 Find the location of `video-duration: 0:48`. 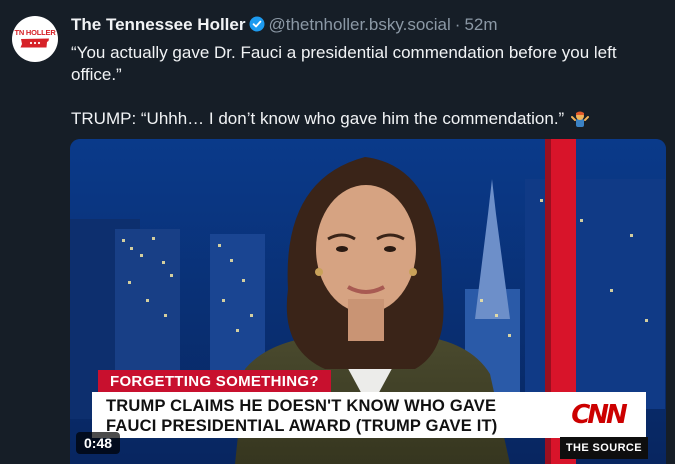

video-duration: 0:48 is located at coordinates (98, 443).